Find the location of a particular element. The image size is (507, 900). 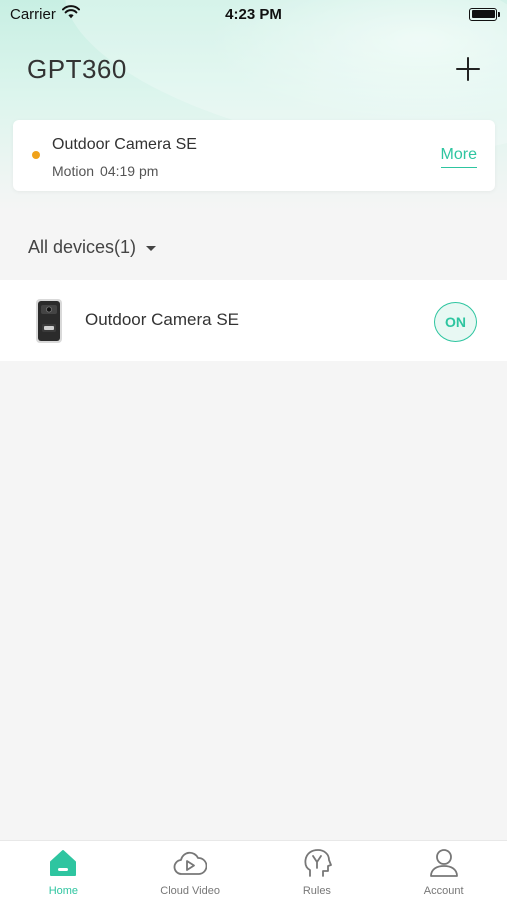

home-icon is located at coordinates (63, 863).